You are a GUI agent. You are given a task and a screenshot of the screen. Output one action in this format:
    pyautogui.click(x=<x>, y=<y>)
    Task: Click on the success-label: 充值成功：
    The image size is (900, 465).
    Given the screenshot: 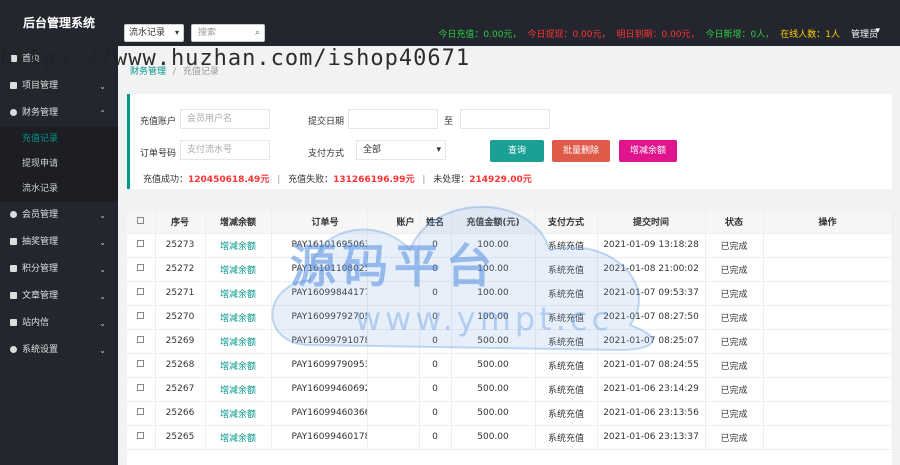 What is the action you would take?
    pyautogui.click(x=166, y=180)
    